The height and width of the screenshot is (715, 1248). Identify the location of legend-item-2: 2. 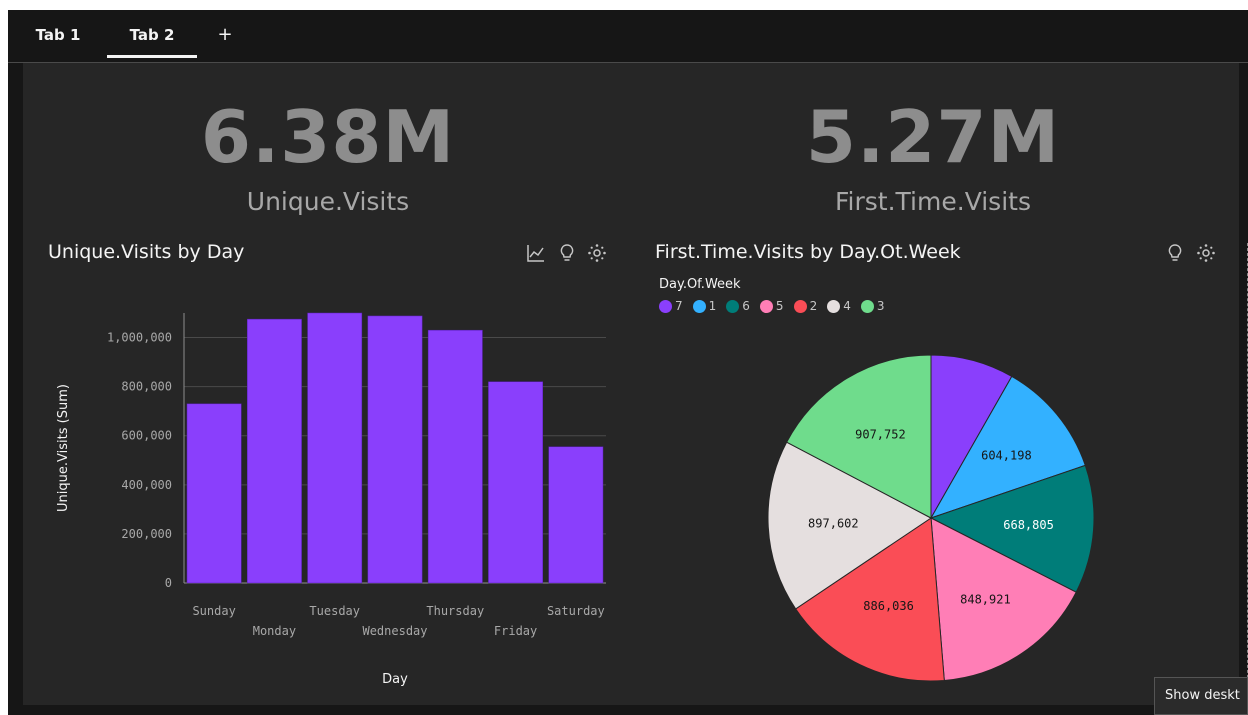
(805, 306).